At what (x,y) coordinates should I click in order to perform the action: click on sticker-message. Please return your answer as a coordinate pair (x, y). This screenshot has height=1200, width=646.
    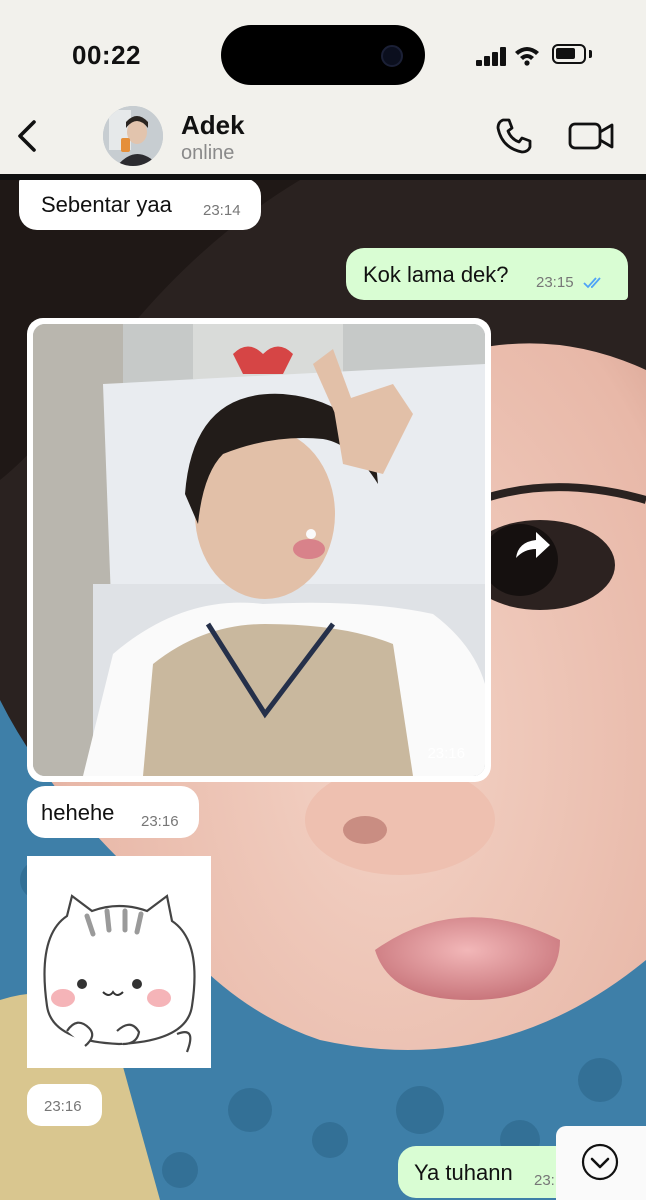
    Looking at the image, I should click on (119, 962).